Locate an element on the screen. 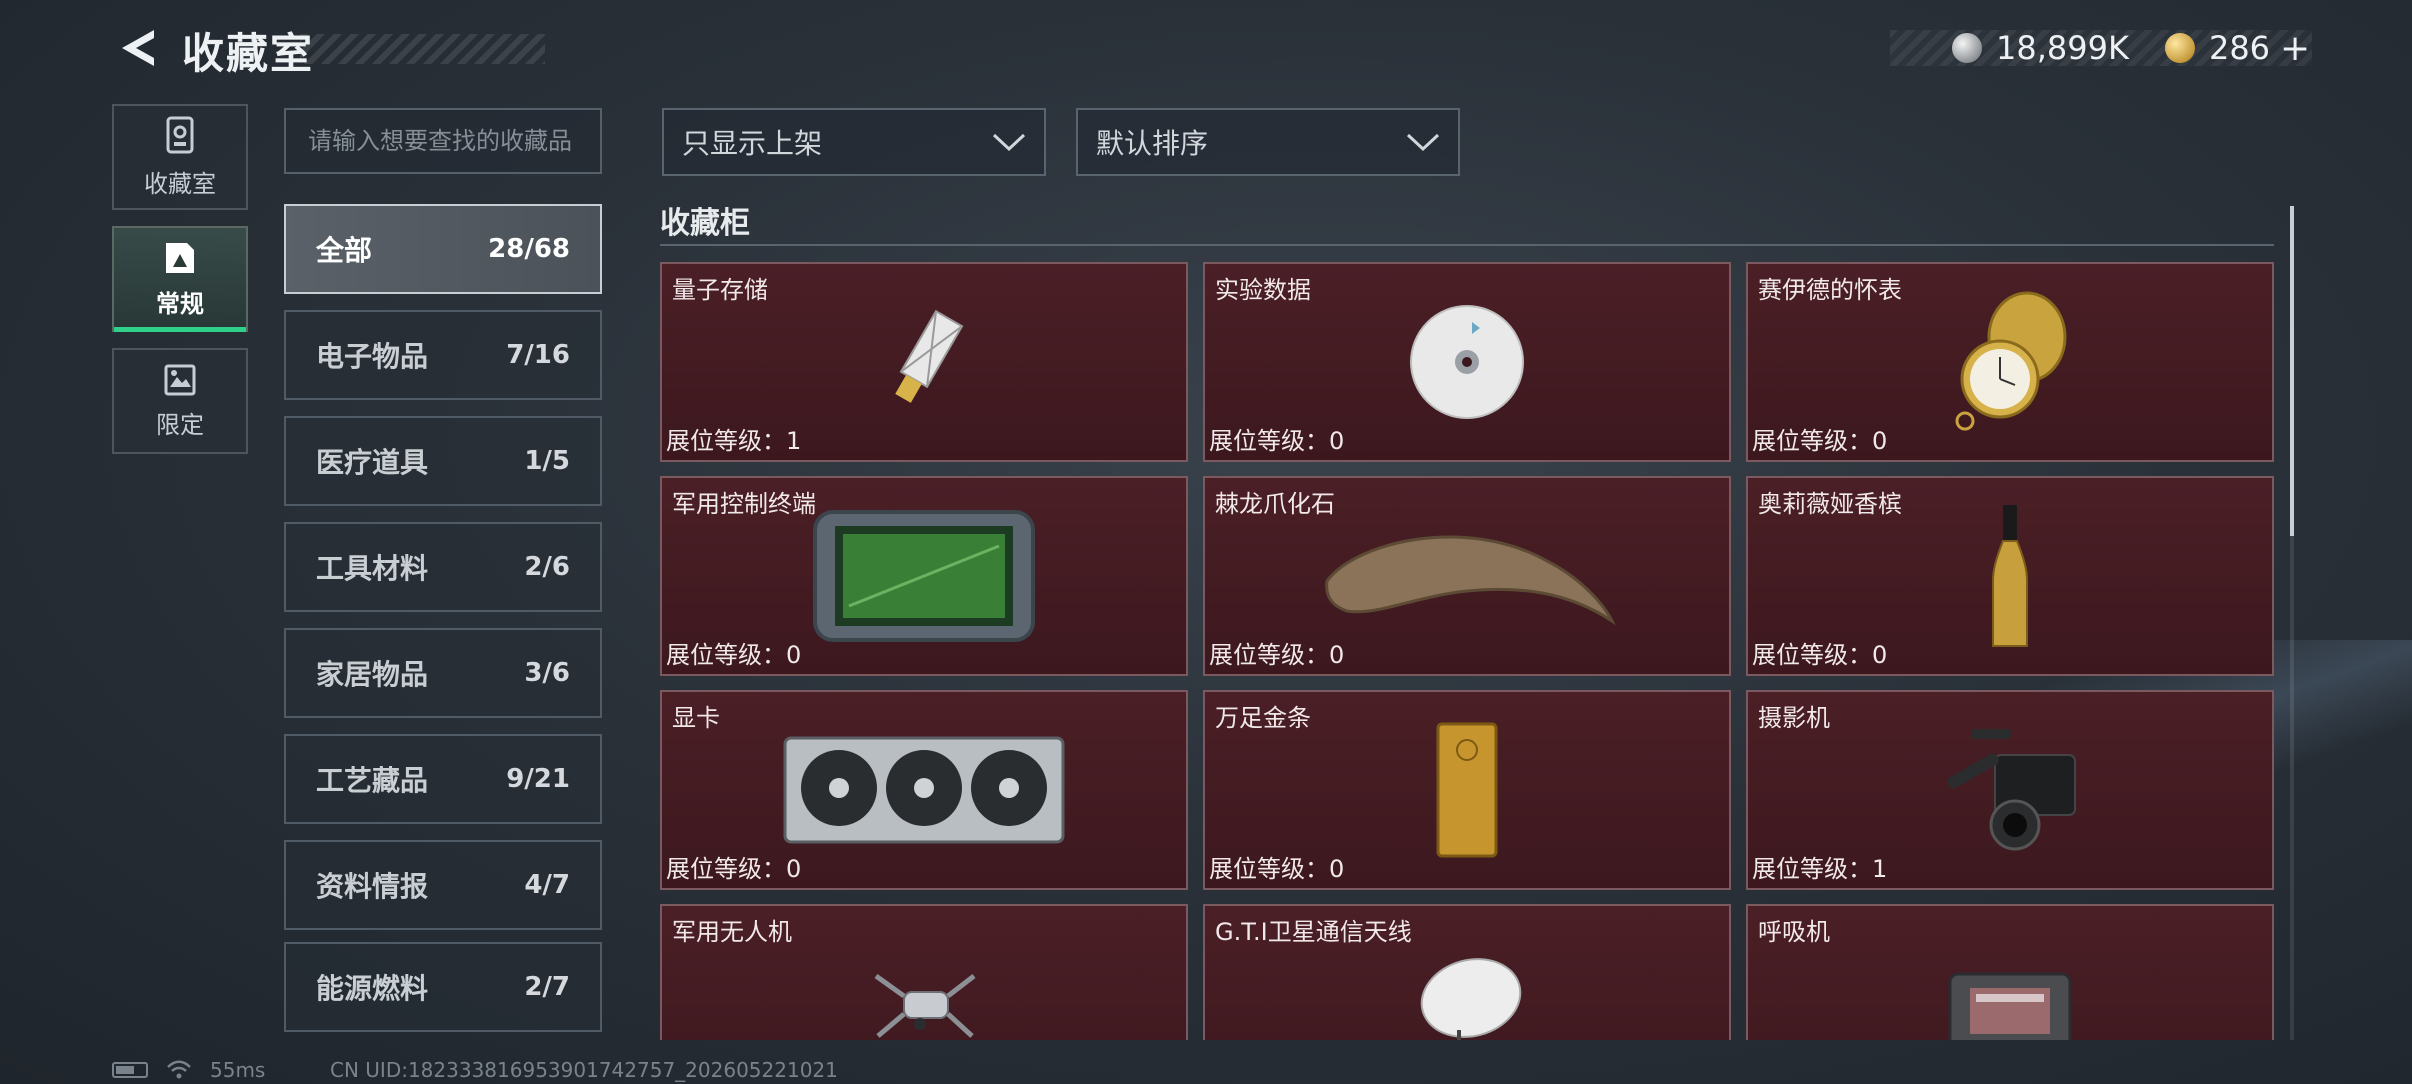 Image resolution: width=2412 pixels, height=1084 pixels. control-terminal-icon is located at coordinates (924, 576).